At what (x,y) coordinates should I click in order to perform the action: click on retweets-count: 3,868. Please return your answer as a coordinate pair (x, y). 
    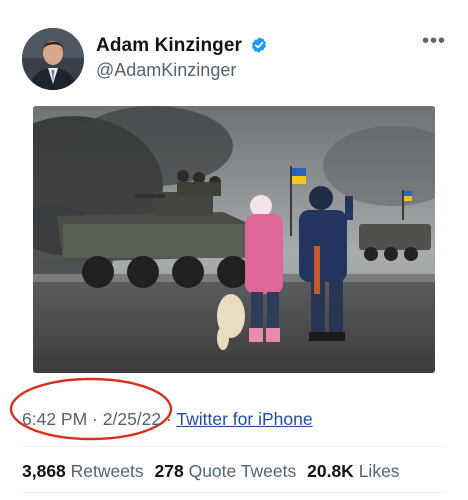
    Looking at the image, I should click on (44, 471).